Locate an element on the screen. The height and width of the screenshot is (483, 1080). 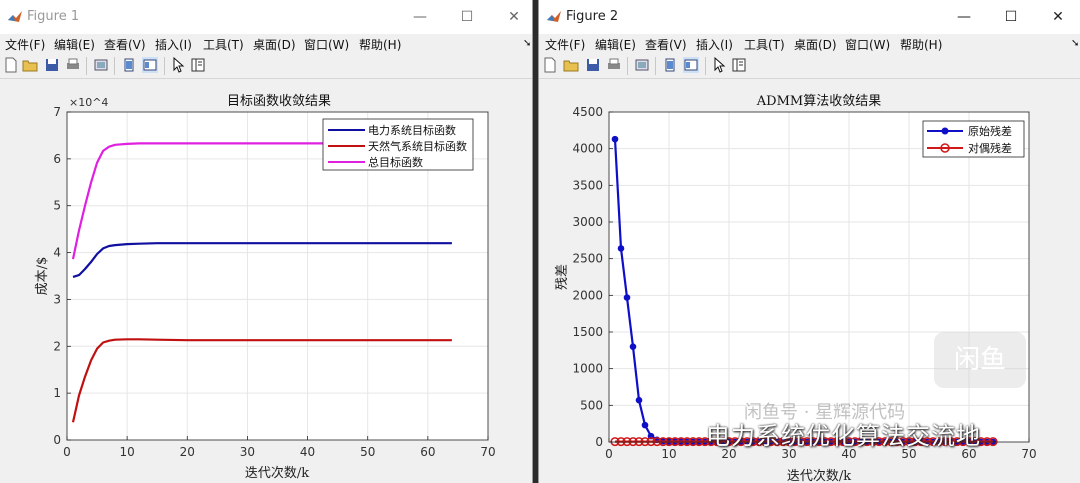
y-axis-exponent: ×10^4 is located at coordinates (88, 102).